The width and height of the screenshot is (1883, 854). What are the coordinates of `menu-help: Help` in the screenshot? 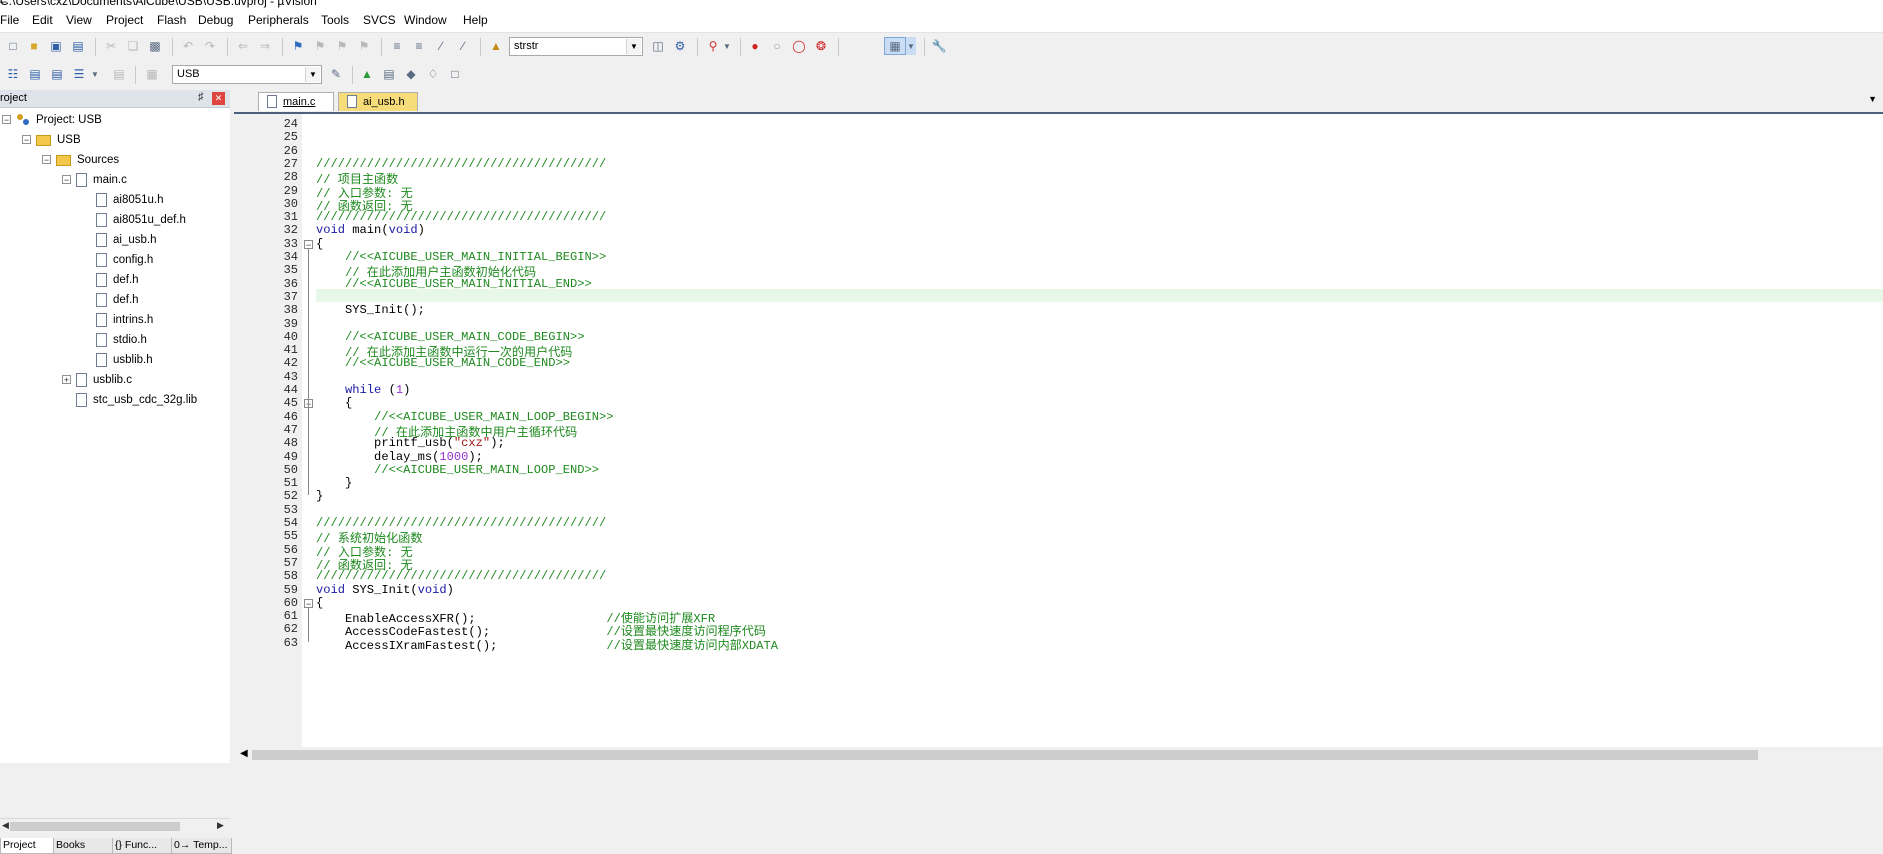 It's located at (475, 20).